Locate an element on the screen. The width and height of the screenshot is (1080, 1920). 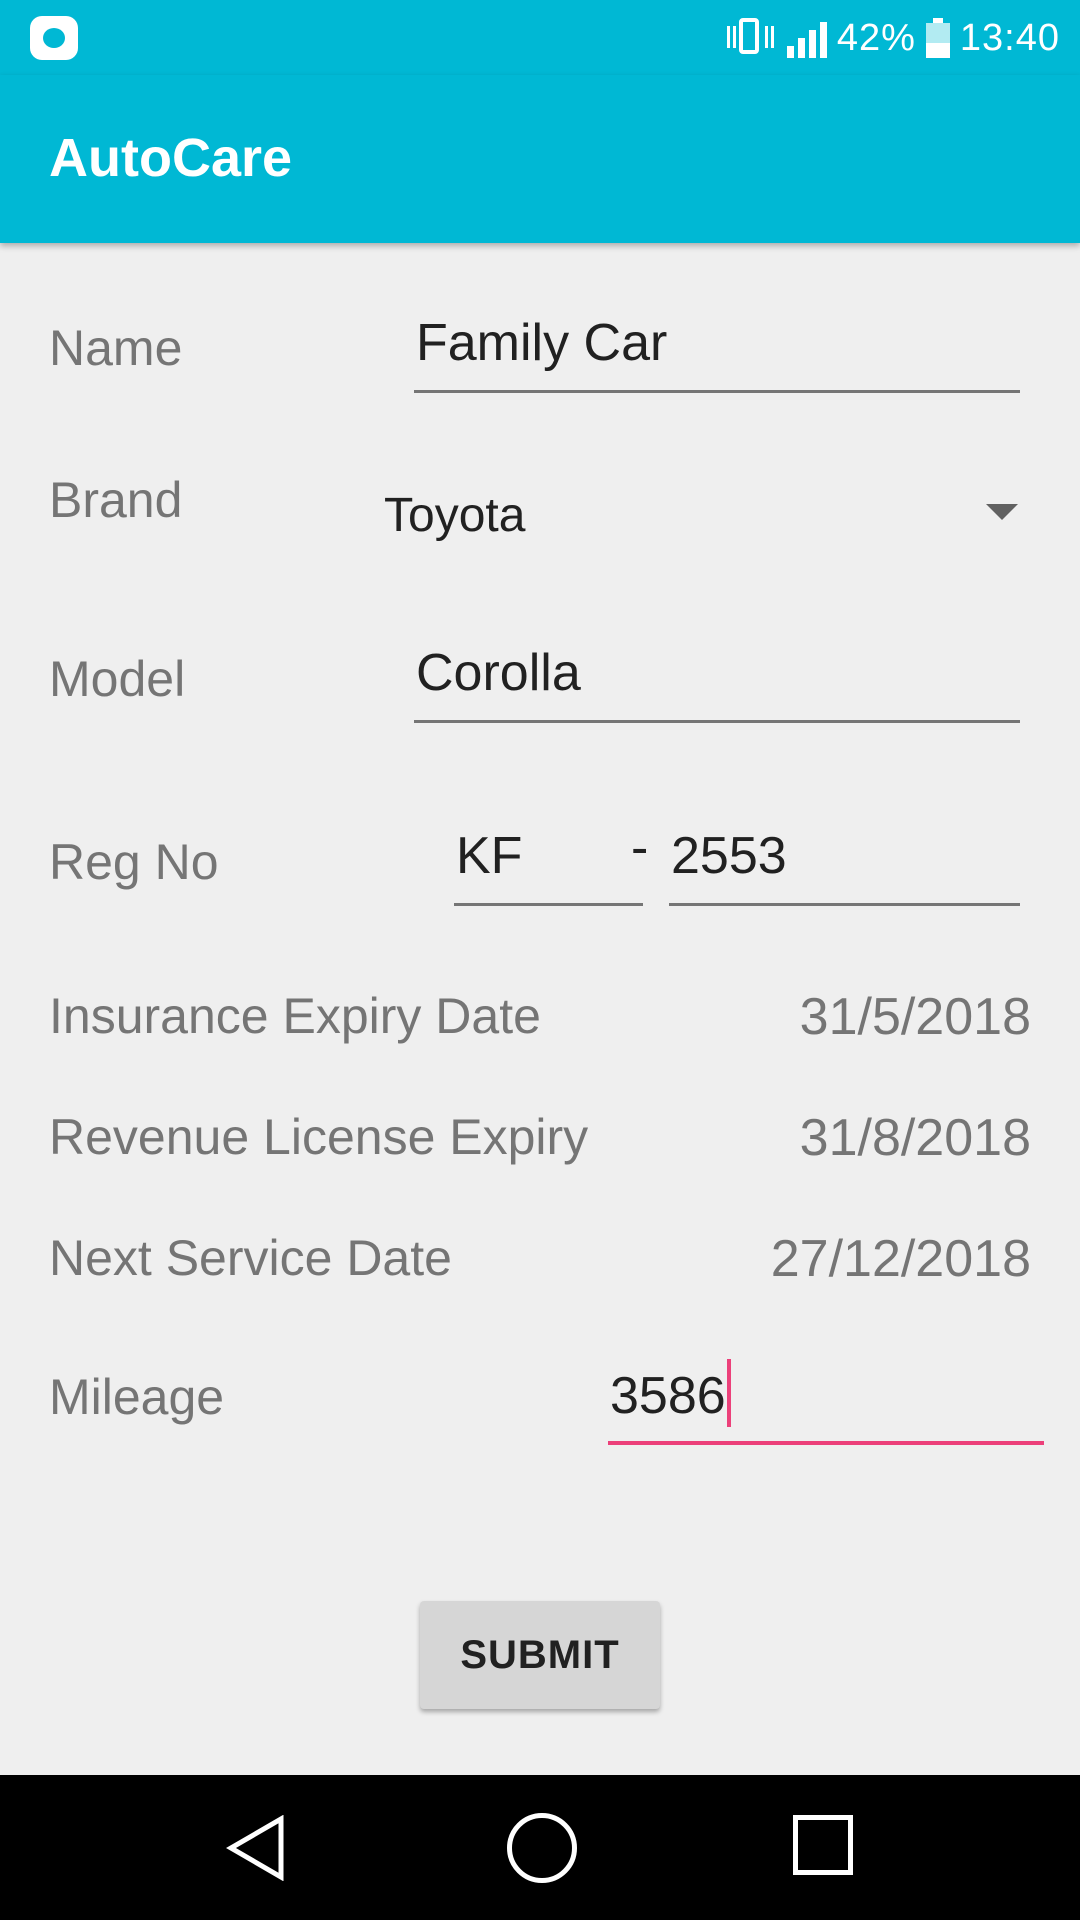
next-service-label: Next Service Date is located at coordinates (250, 1258).